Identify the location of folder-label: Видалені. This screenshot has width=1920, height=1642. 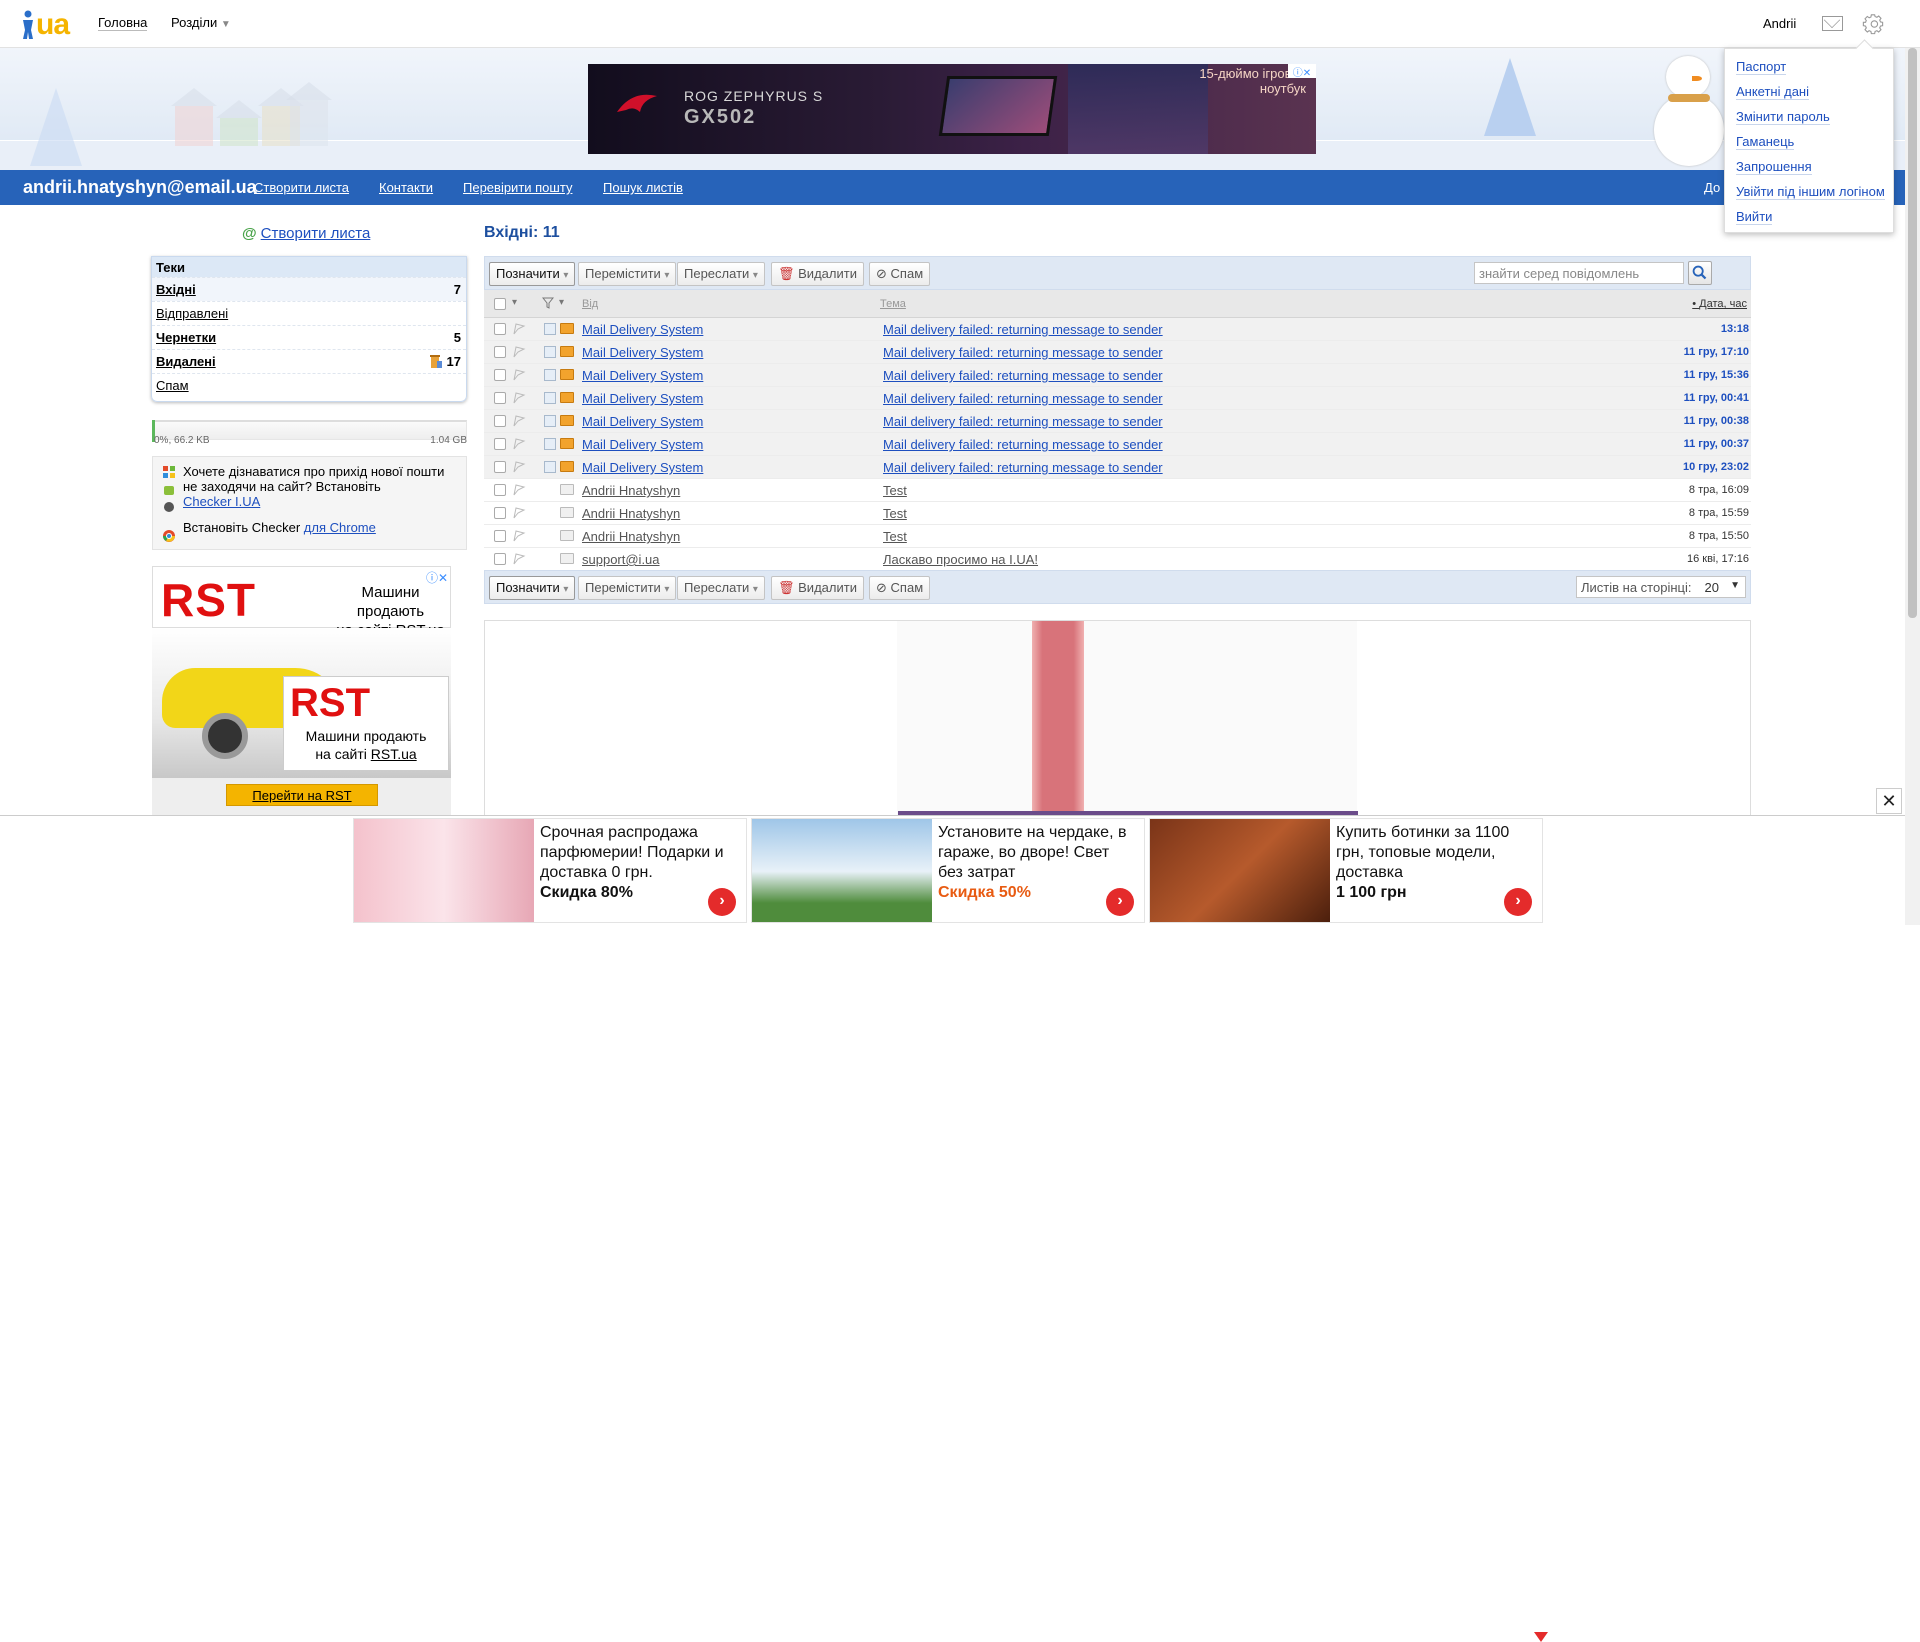
(186, 361).